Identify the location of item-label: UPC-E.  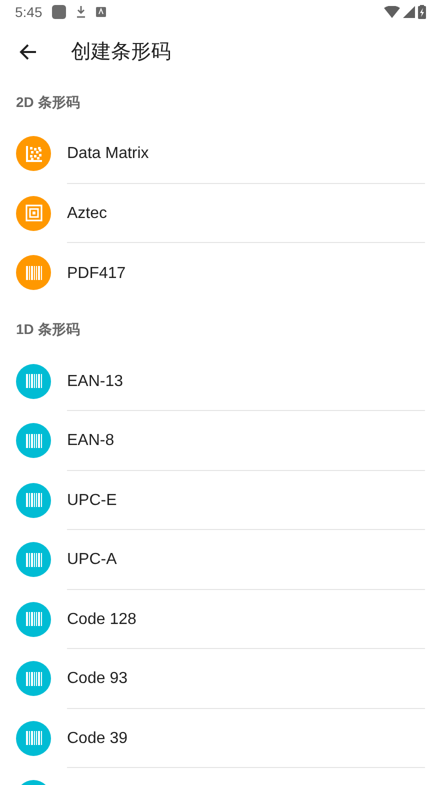
(92, 500).